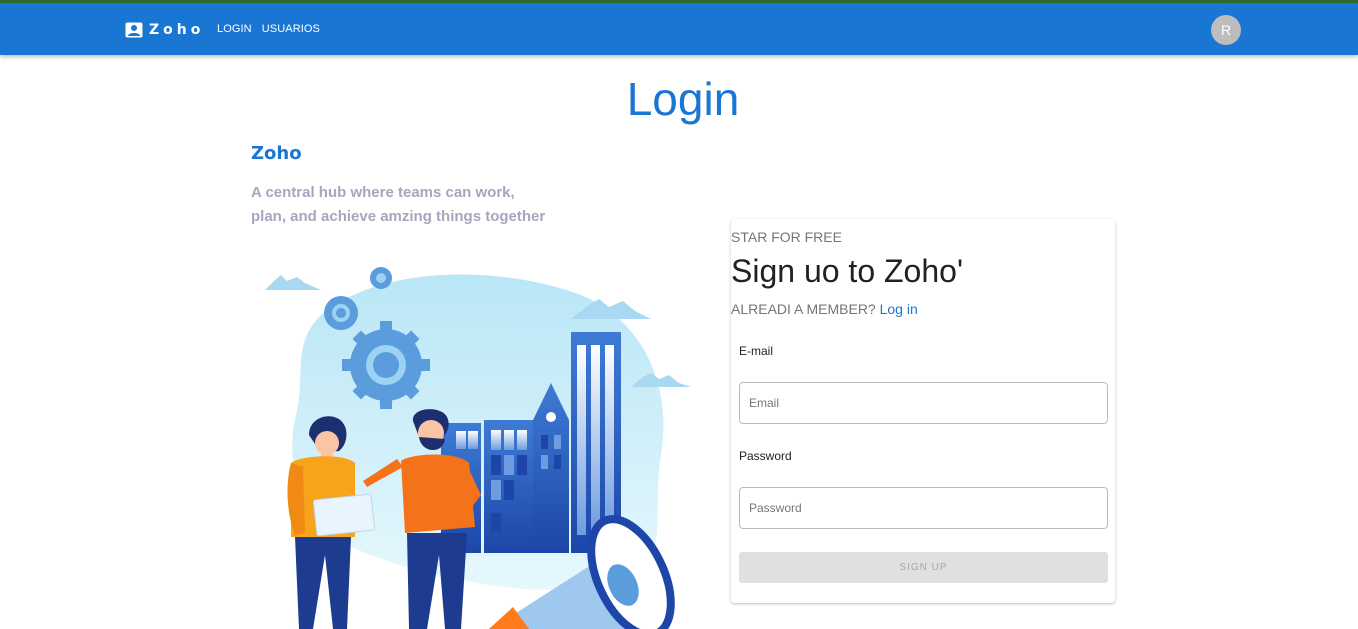 Image resolution: width=1358 pixels, height=629 pixels. What do you see at coordinates (923, 567) in the screenshot?
I see `signup-button: SIGN UP` at bounding box center [923, 567].